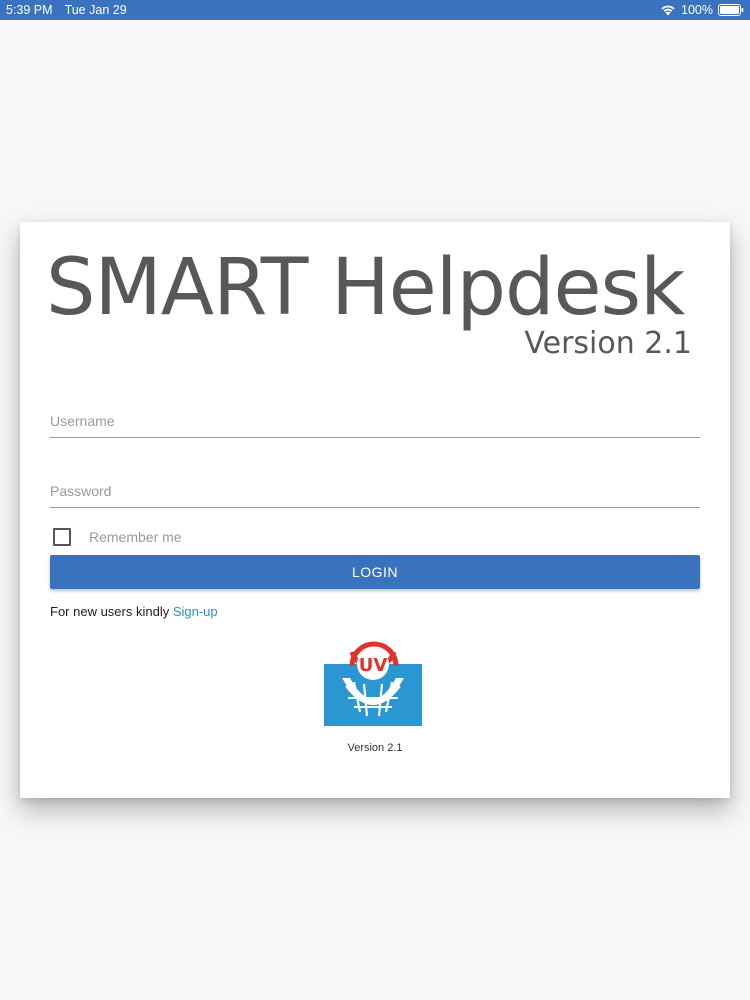  Describe the element at coordinates (373, 683) in the screenshot. I see `uv-logo-icon: UV` at that location.